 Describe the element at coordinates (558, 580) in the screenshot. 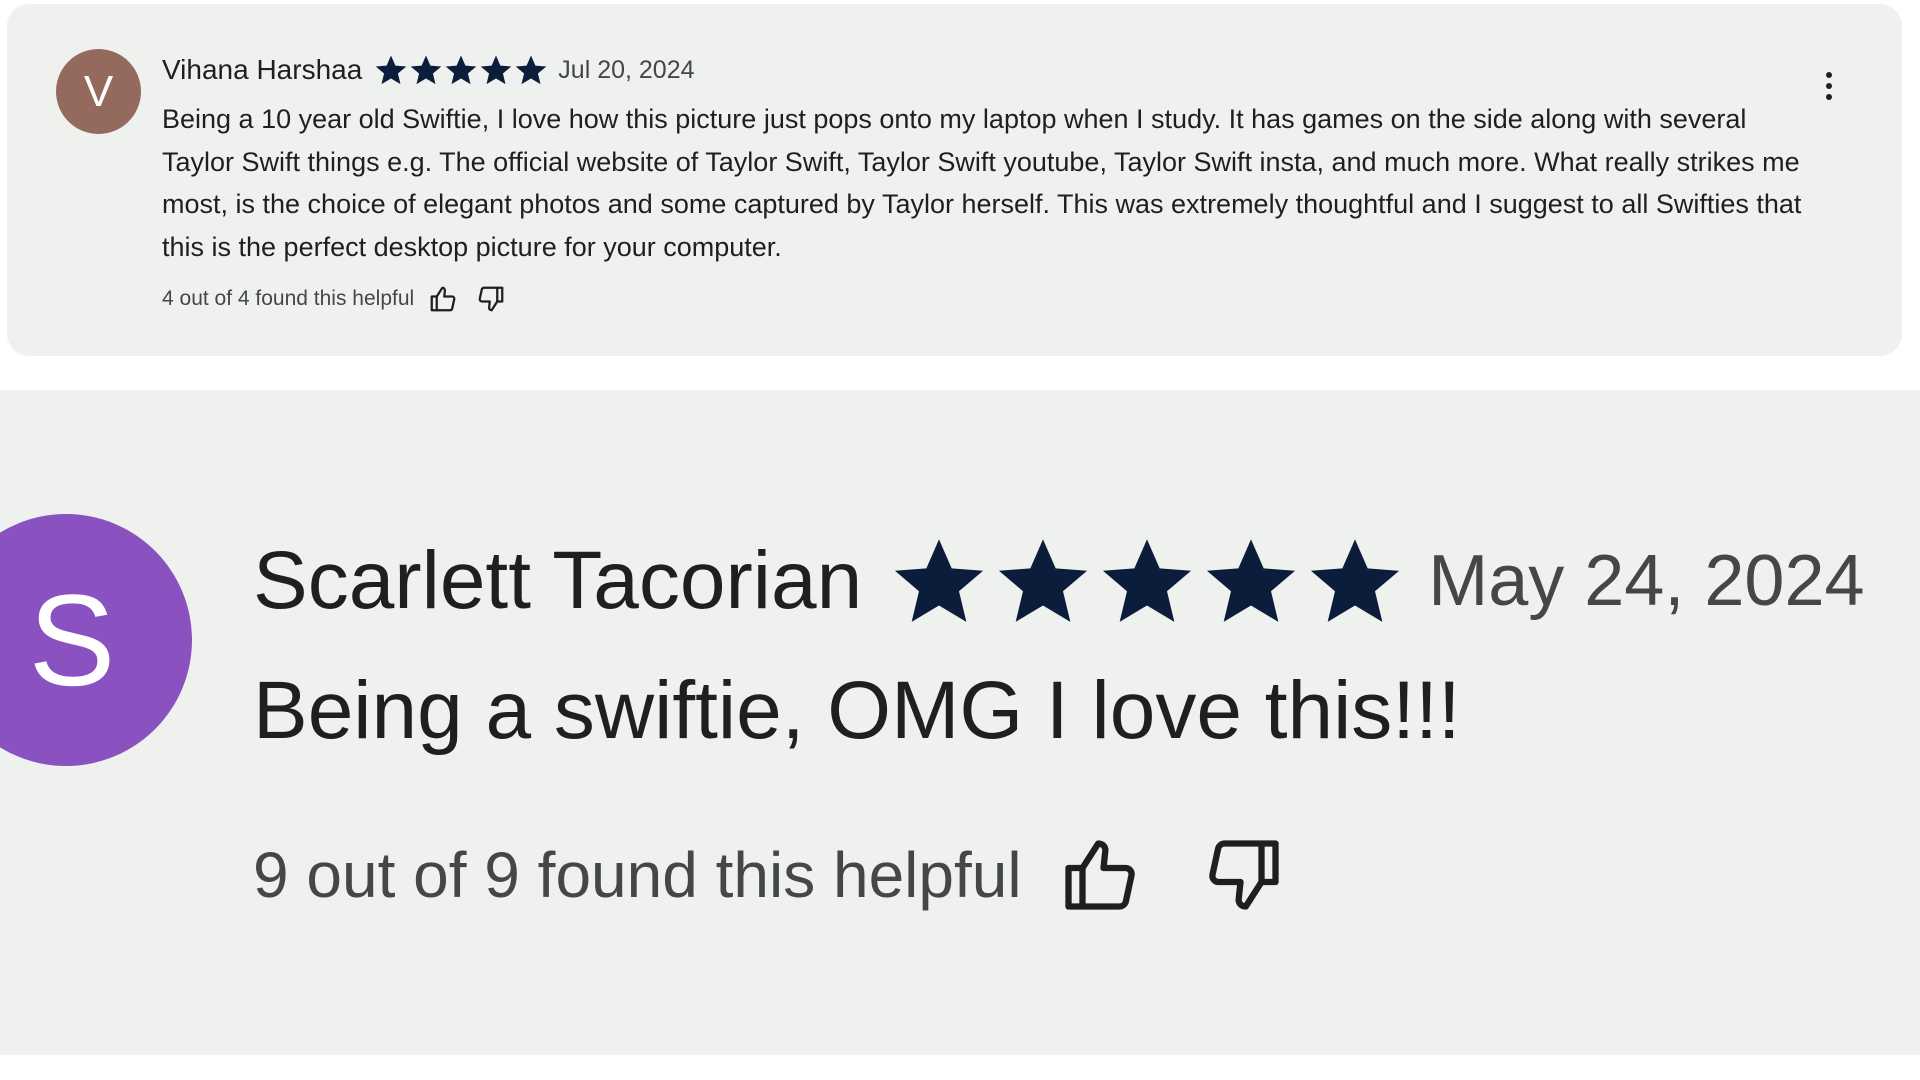

I see `review-author: Scarlett Tacorian` at that location.